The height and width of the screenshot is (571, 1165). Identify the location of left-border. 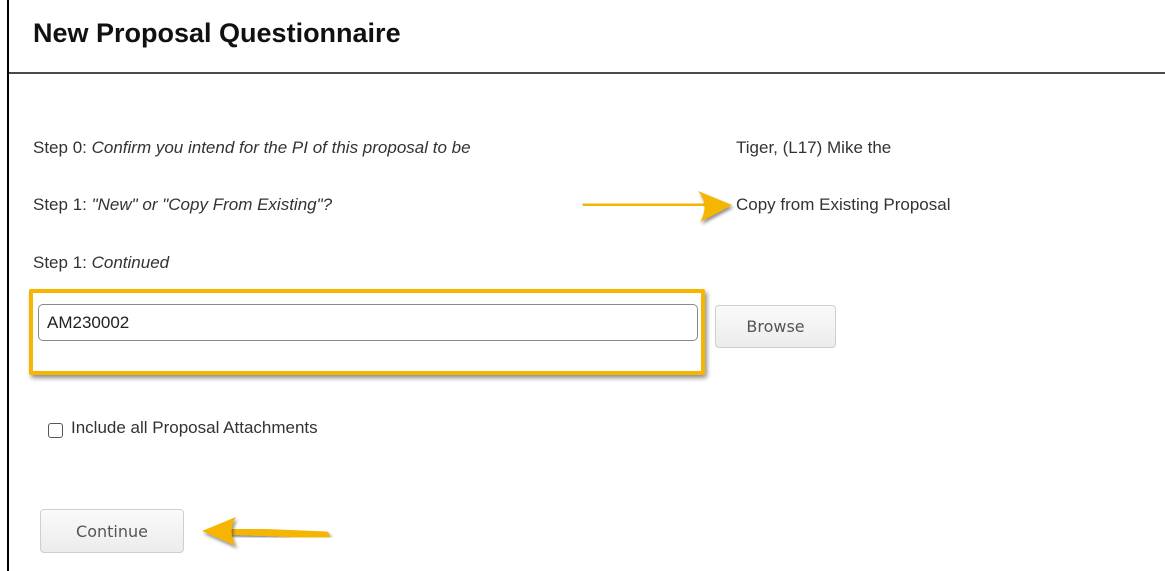
(8, 285).